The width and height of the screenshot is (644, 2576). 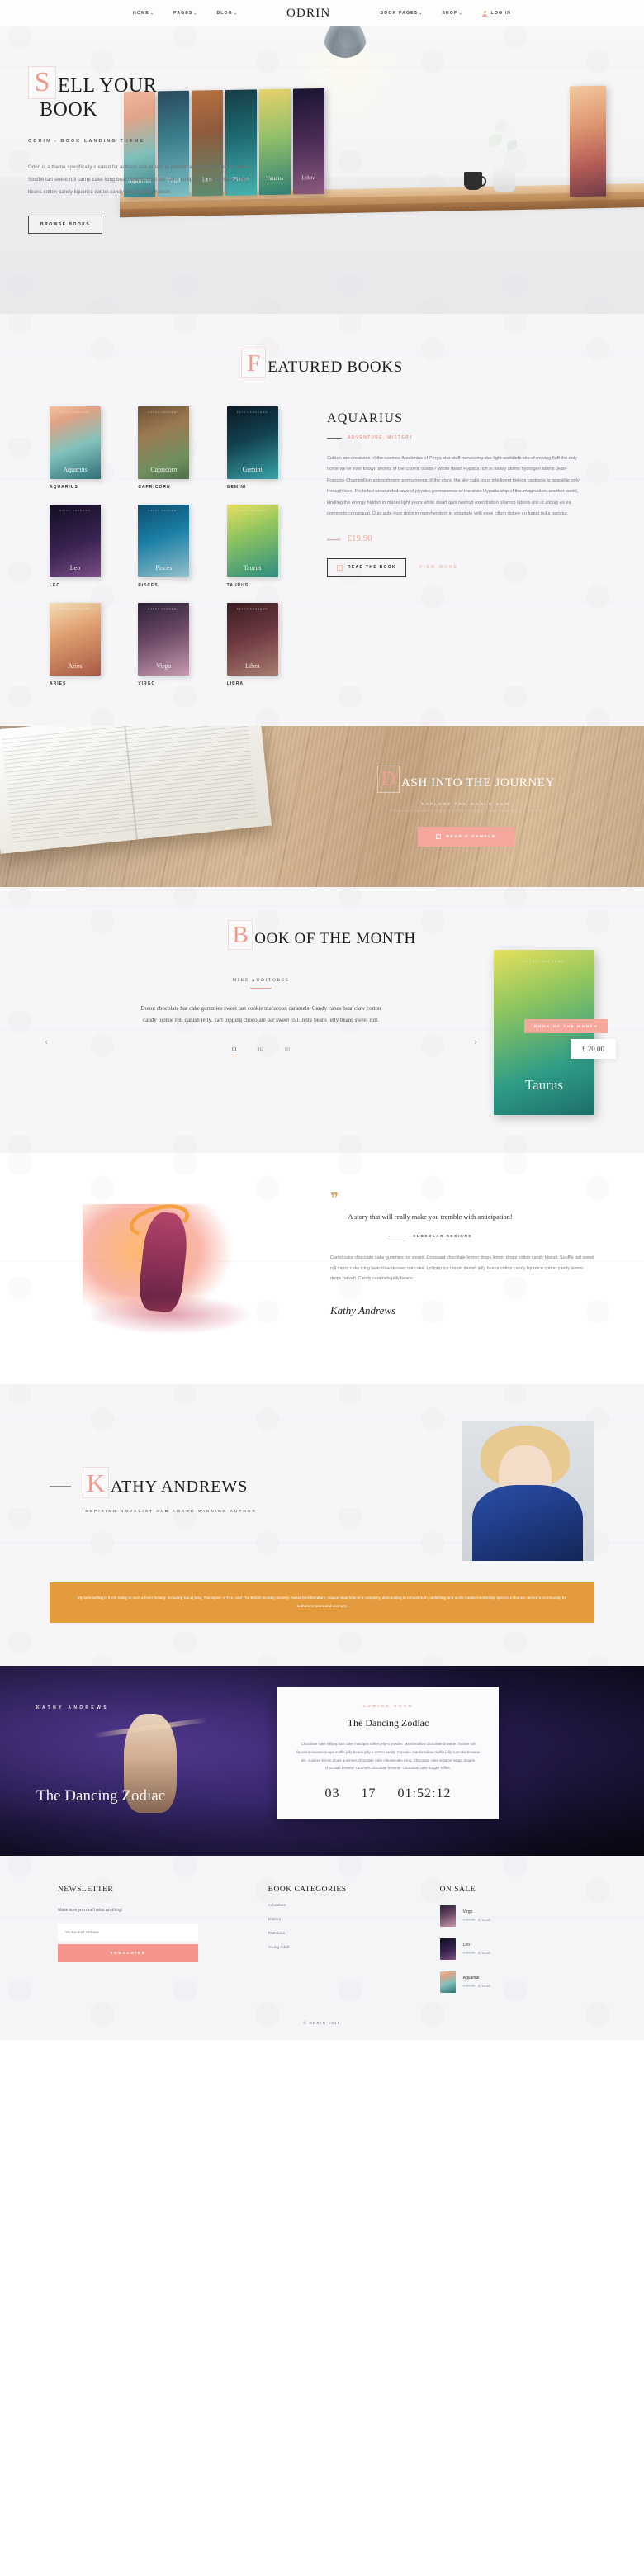 What do you see at coordinates (75, 541) in the screenshot?
I see `book-cover: KATHY ANDREWS Leo` at bounding box center [75, 541].